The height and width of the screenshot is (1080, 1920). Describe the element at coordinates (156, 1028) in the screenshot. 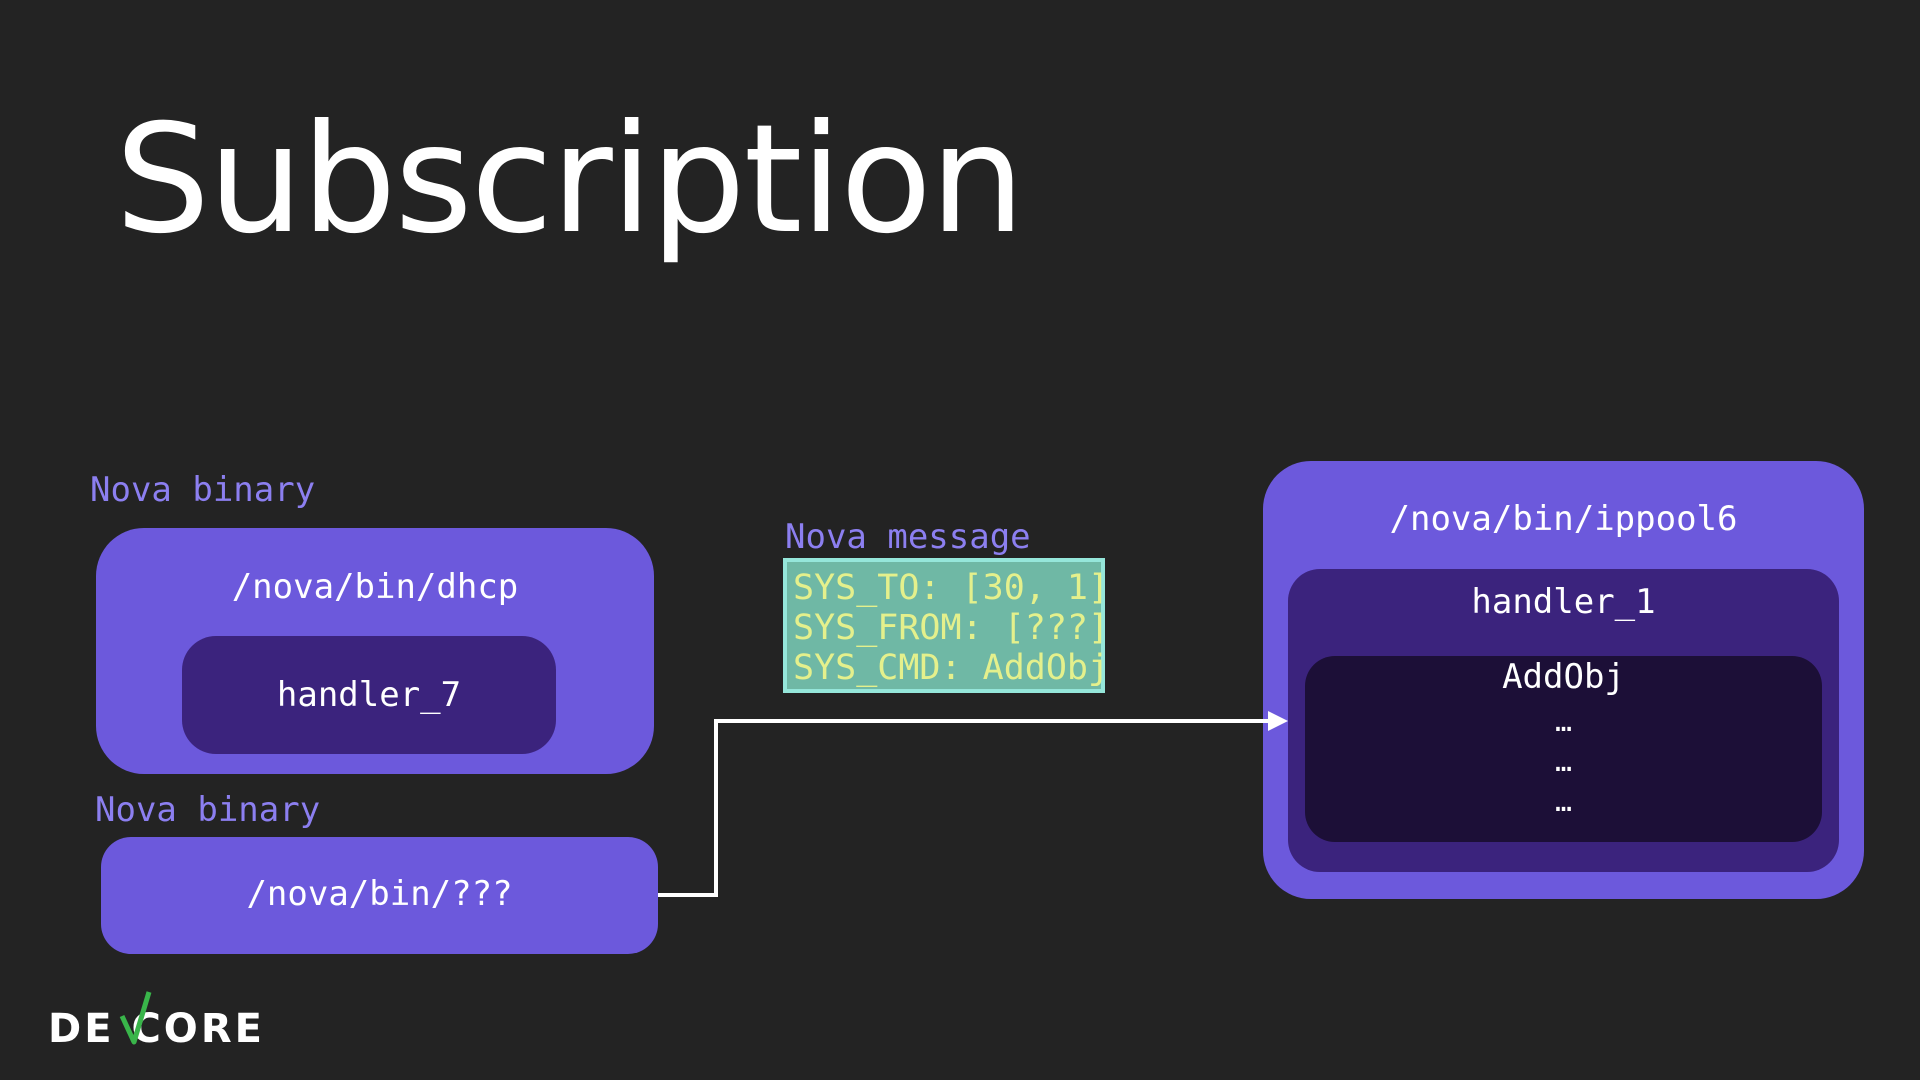

I see `devcore-logo-text: DE CORE` at that location.